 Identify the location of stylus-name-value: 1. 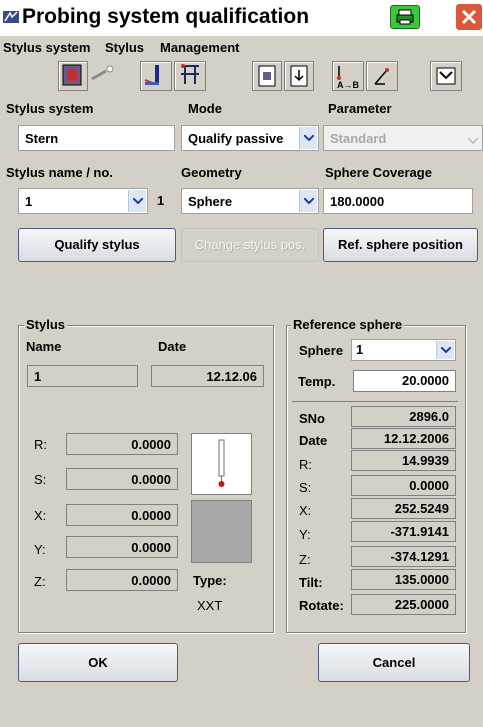
(29, 201).